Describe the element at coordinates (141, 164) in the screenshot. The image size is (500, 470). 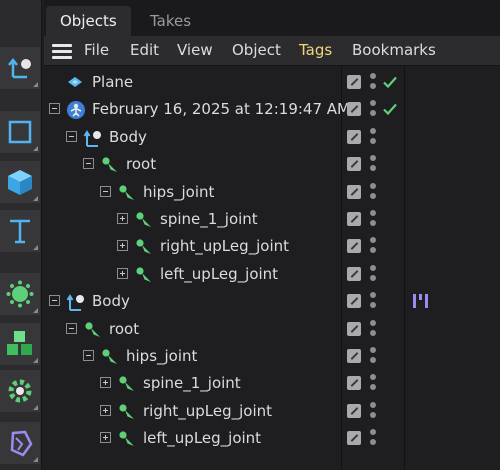
I see `tree-item-label: root` at that location.